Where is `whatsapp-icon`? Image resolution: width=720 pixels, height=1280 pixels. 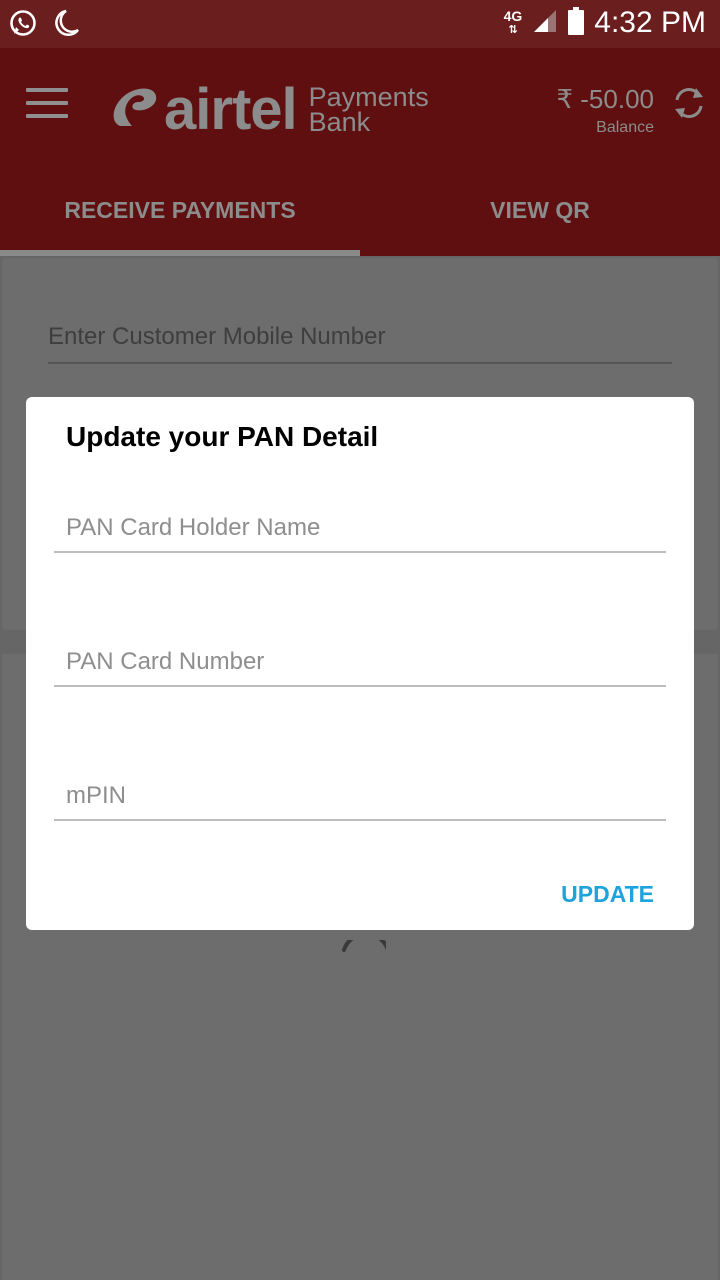 whatsapp-icon is located at coordinates (23, 25).